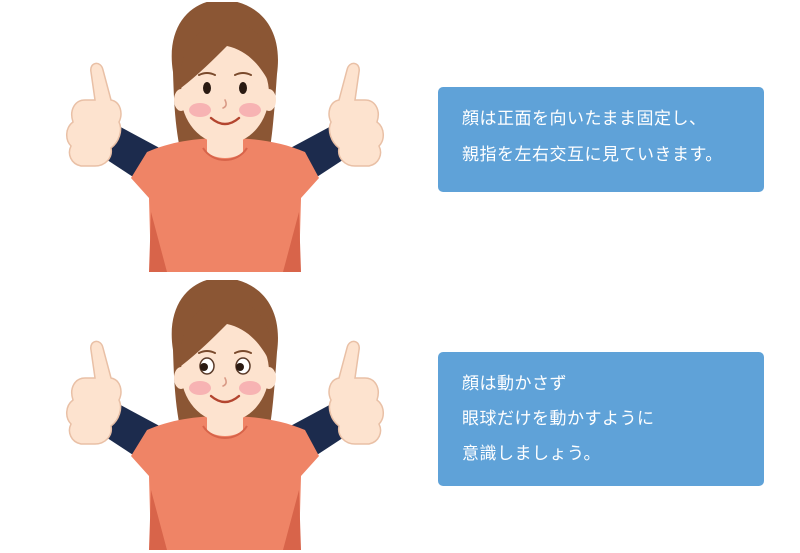  What do you see at coordinates (601, 139) in the screenshot?
I see `instruction-box-top: 顔は正面を向いたまま固定し、 親指を左右交互に見ていきます。` at bounding box center [601, 139].